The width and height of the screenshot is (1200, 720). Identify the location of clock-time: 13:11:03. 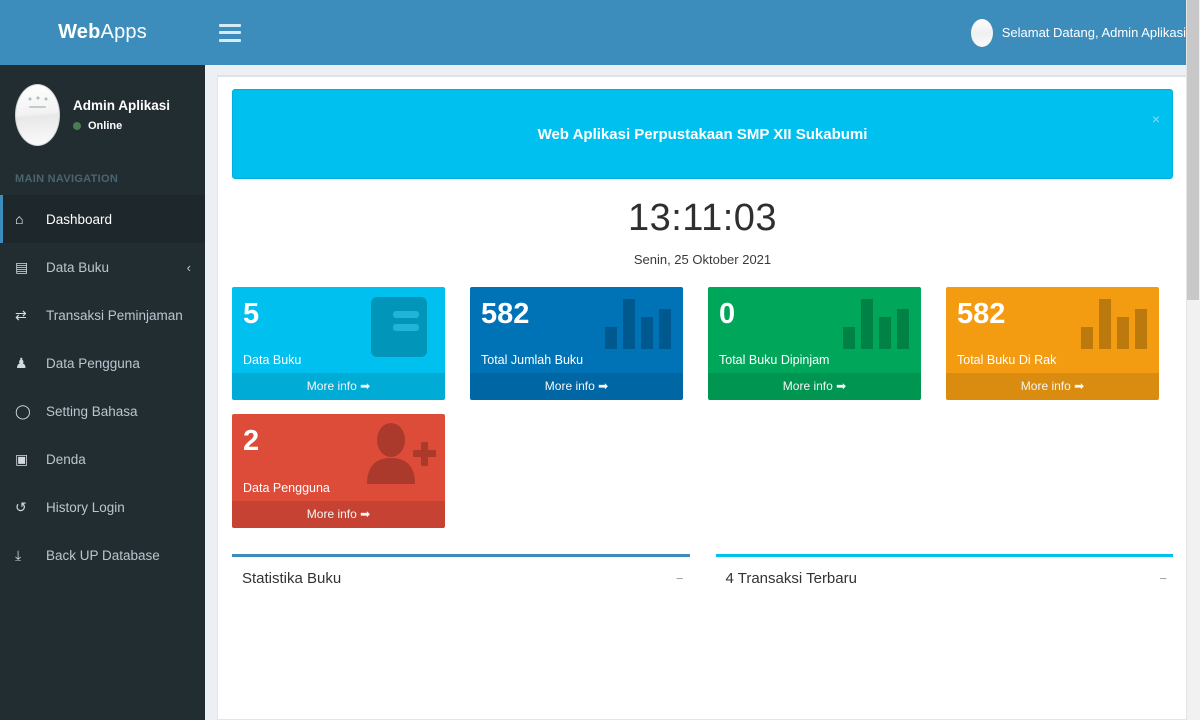
(702, 218).